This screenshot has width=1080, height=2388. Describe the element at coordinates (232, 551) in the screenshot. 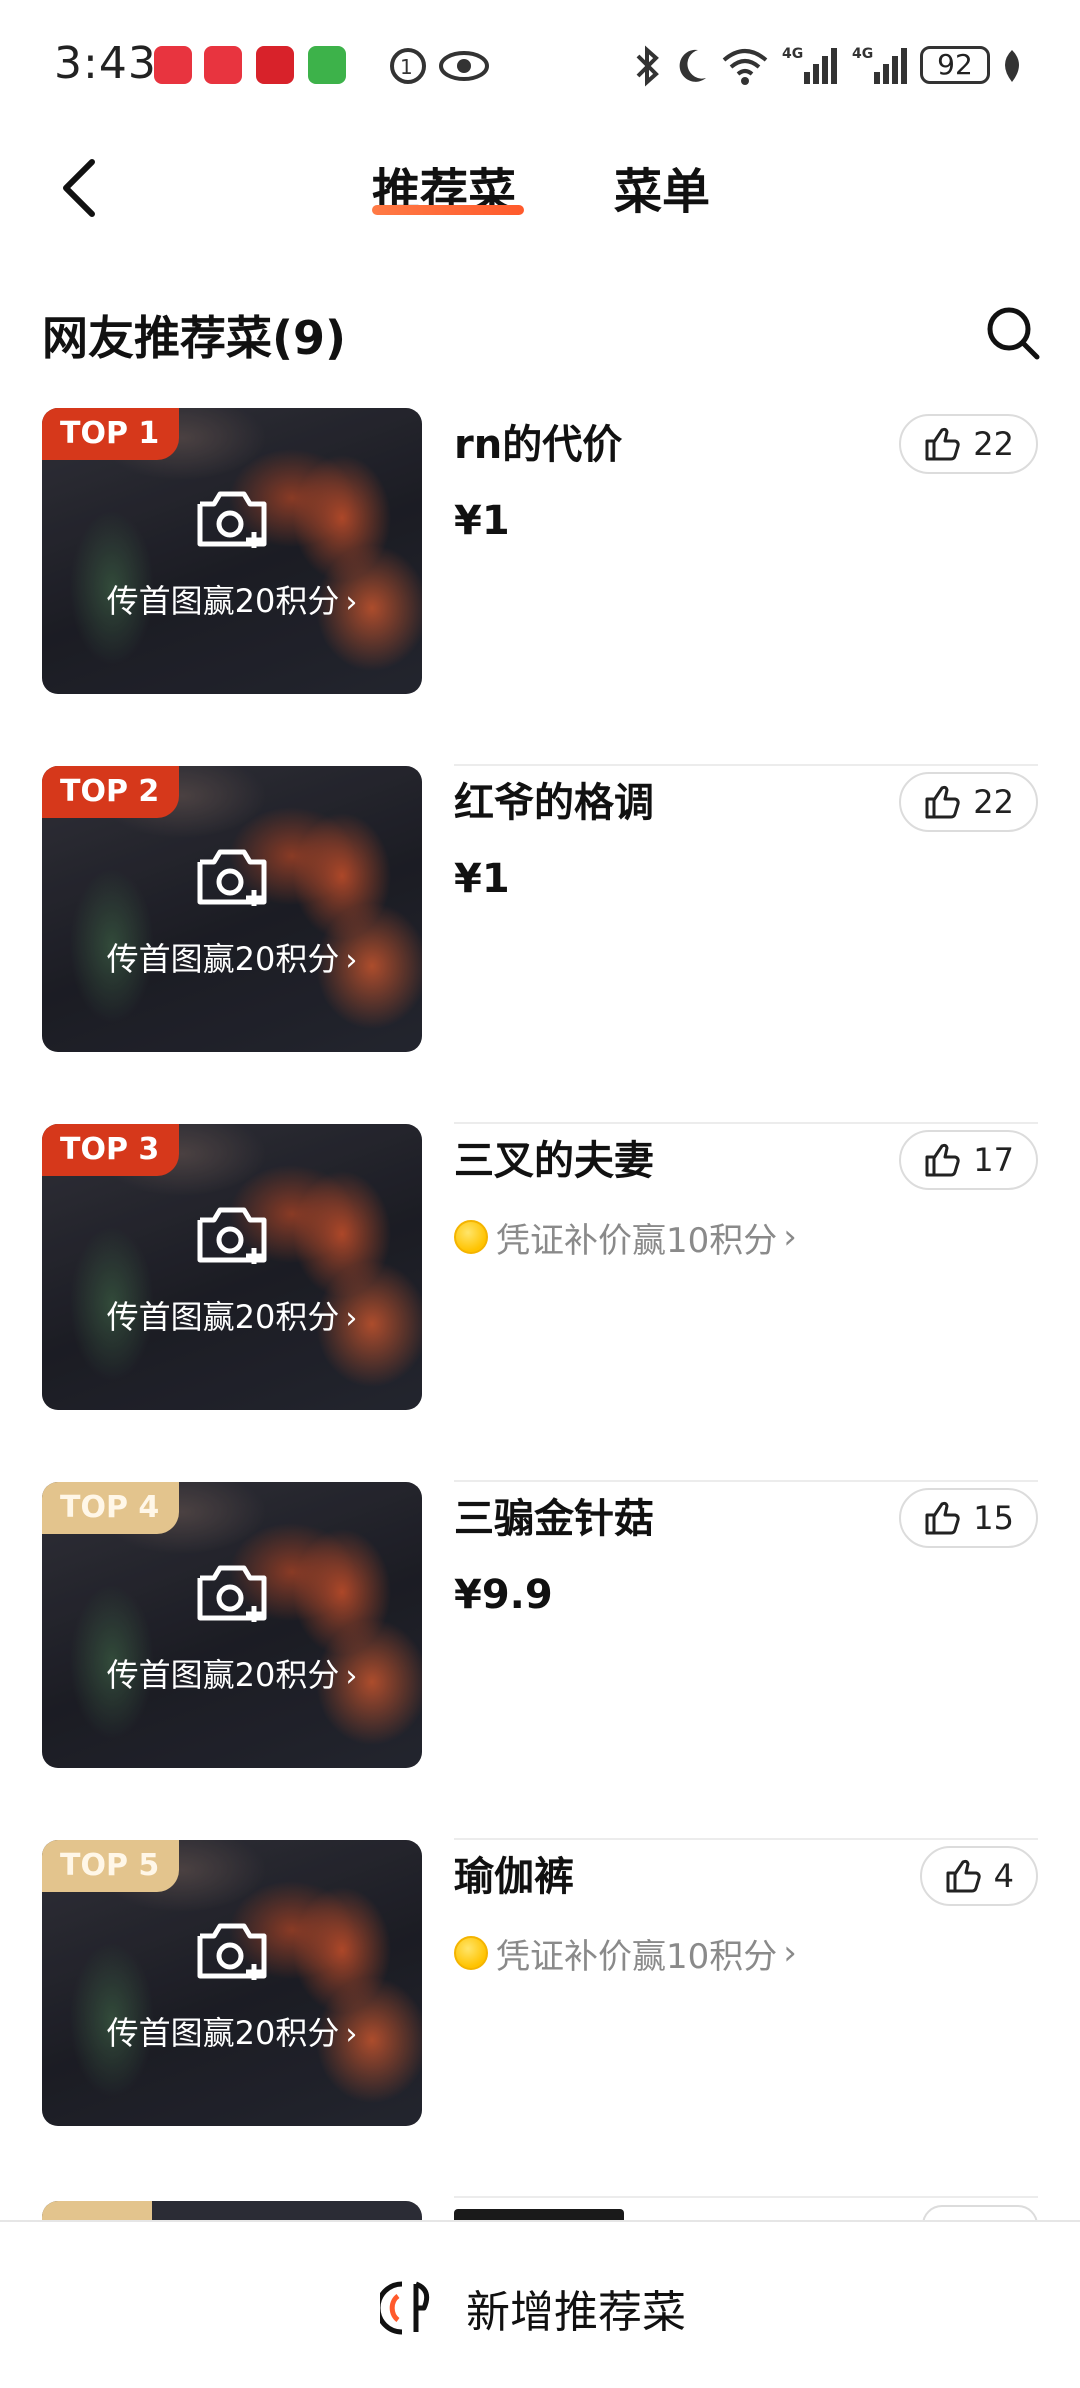

I see `dish-photo-placeholder: TOP 1 传首图赢20积分 ›` at that location.